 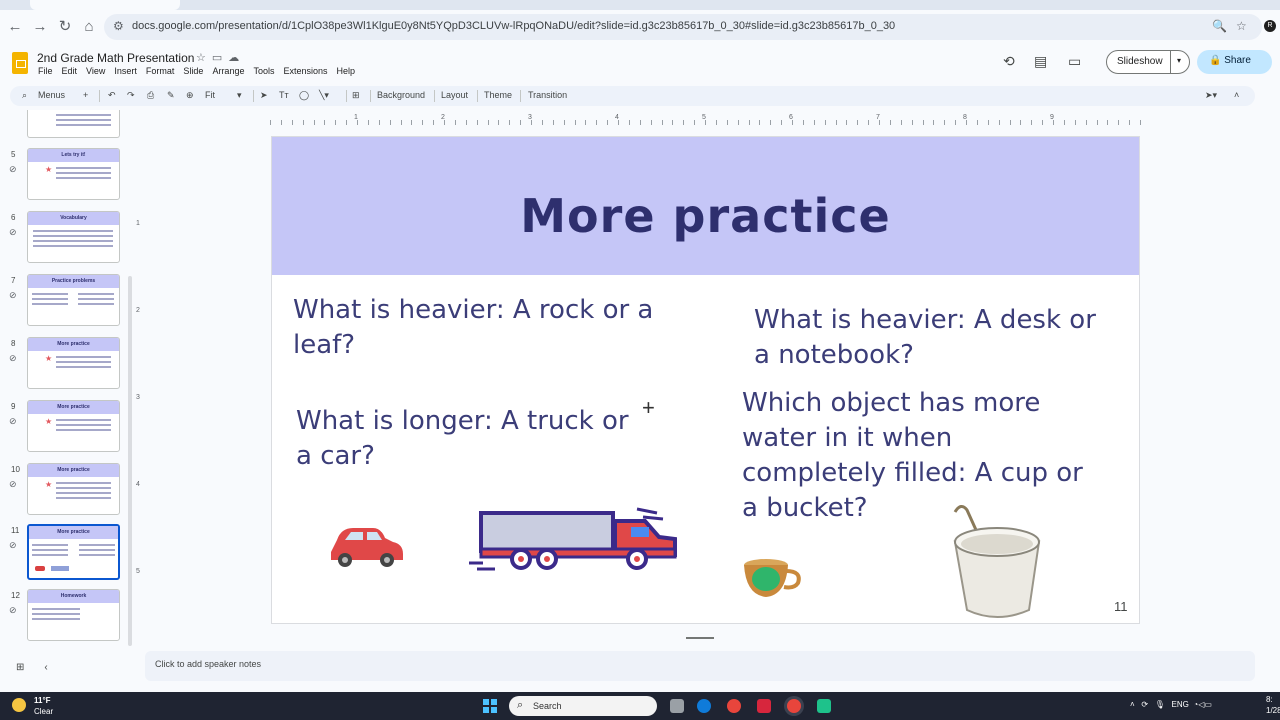 I want to click on menu-file: File, so click(x=45, y=71).